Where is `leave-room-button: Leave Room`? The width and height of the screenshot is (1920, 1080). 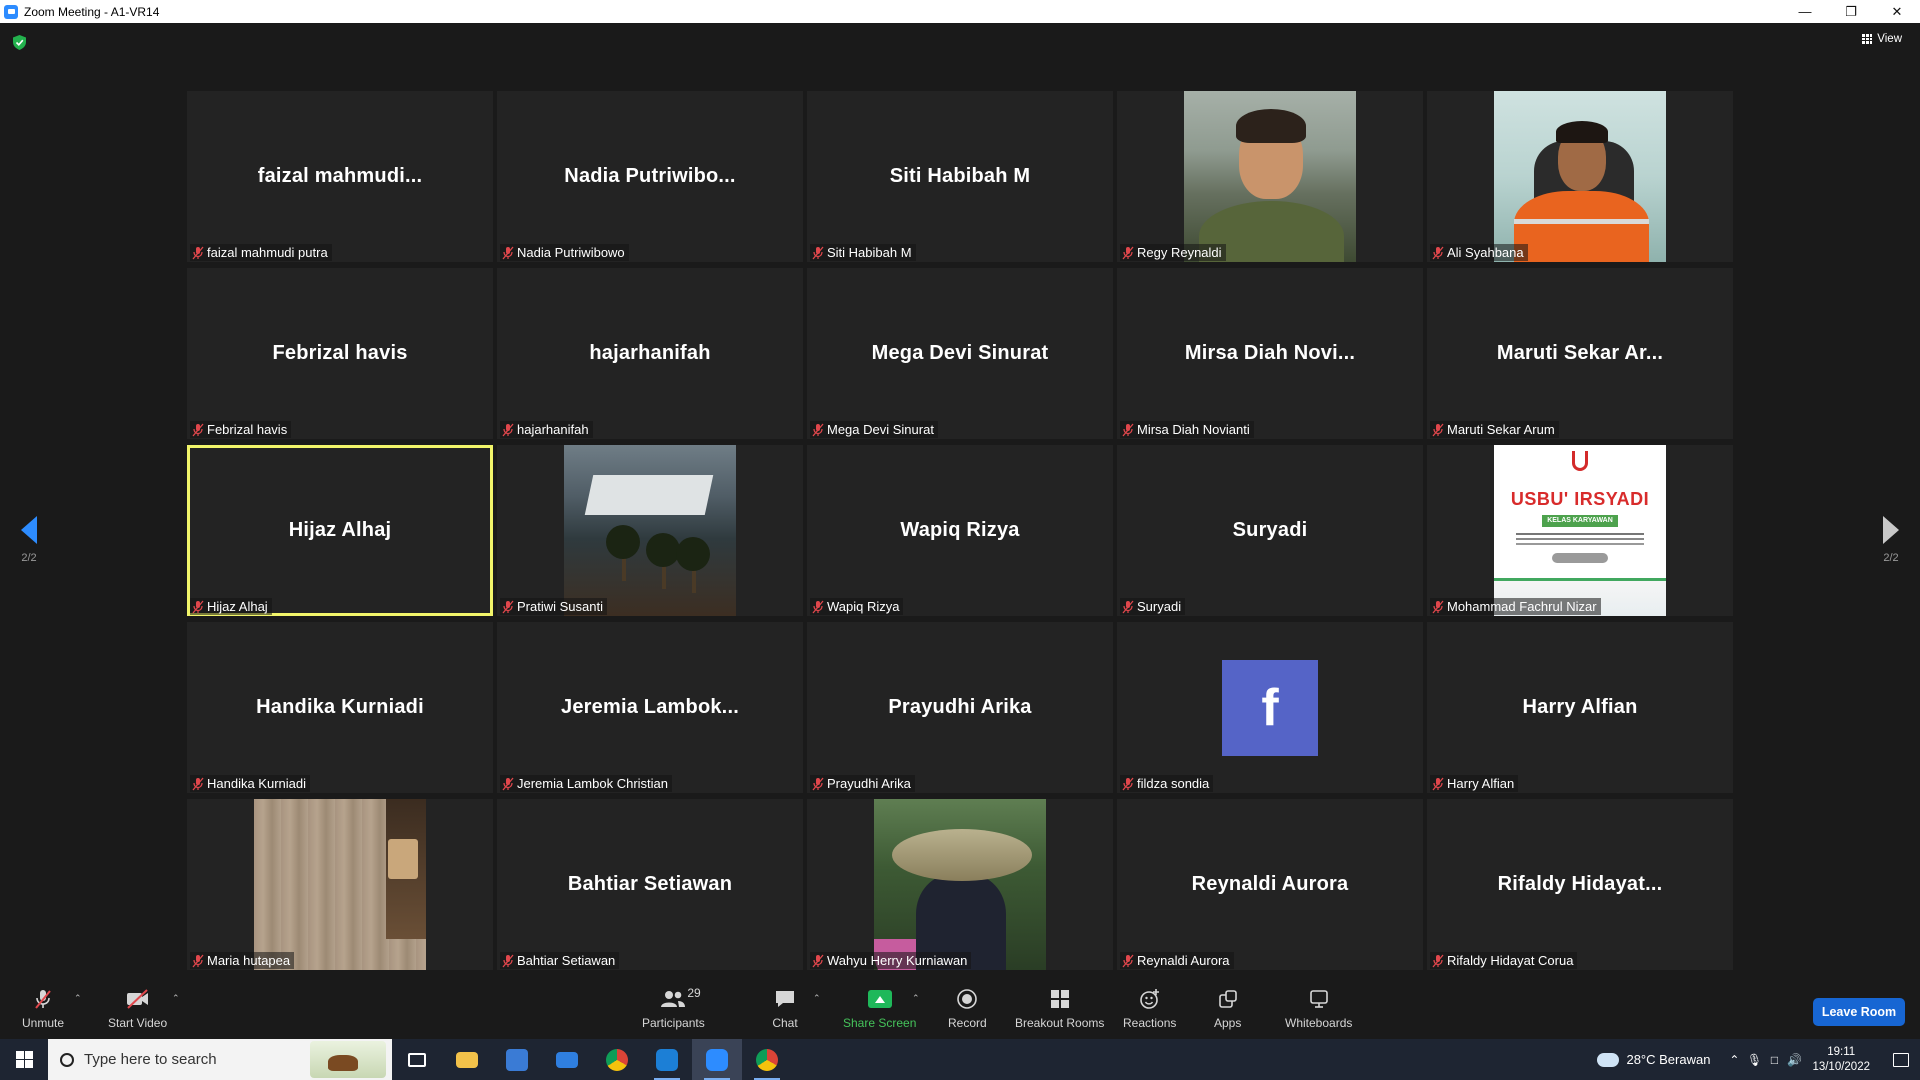 leave-room-button: Leave Room is located at coordinates (1859, 1012).